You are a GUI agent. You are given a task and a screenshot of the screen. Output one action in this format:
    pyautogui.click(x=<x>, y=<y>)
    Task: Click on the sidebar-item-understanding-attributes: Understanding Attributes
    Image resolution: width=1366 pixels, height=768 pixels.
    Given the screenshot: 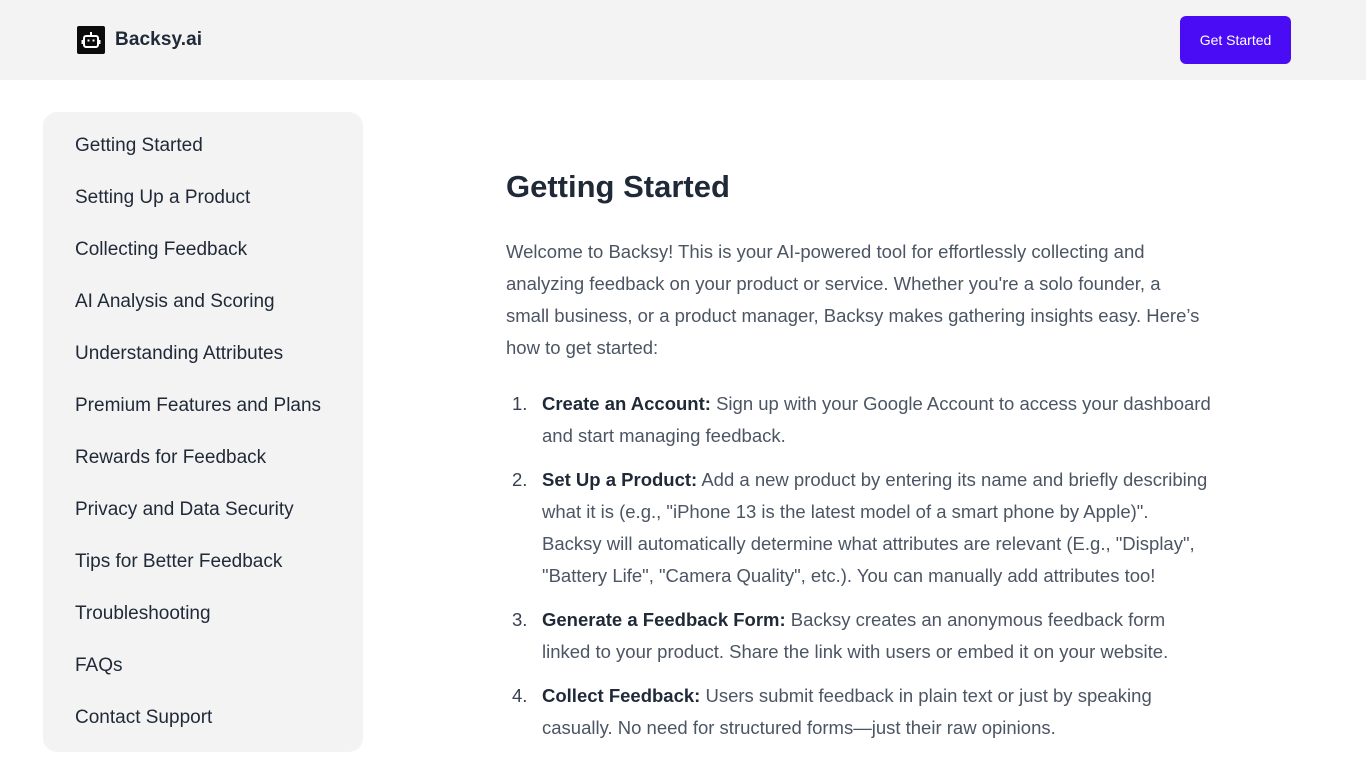 What is the action you would take?
    pyautogui.click(x=203, y=362)
    